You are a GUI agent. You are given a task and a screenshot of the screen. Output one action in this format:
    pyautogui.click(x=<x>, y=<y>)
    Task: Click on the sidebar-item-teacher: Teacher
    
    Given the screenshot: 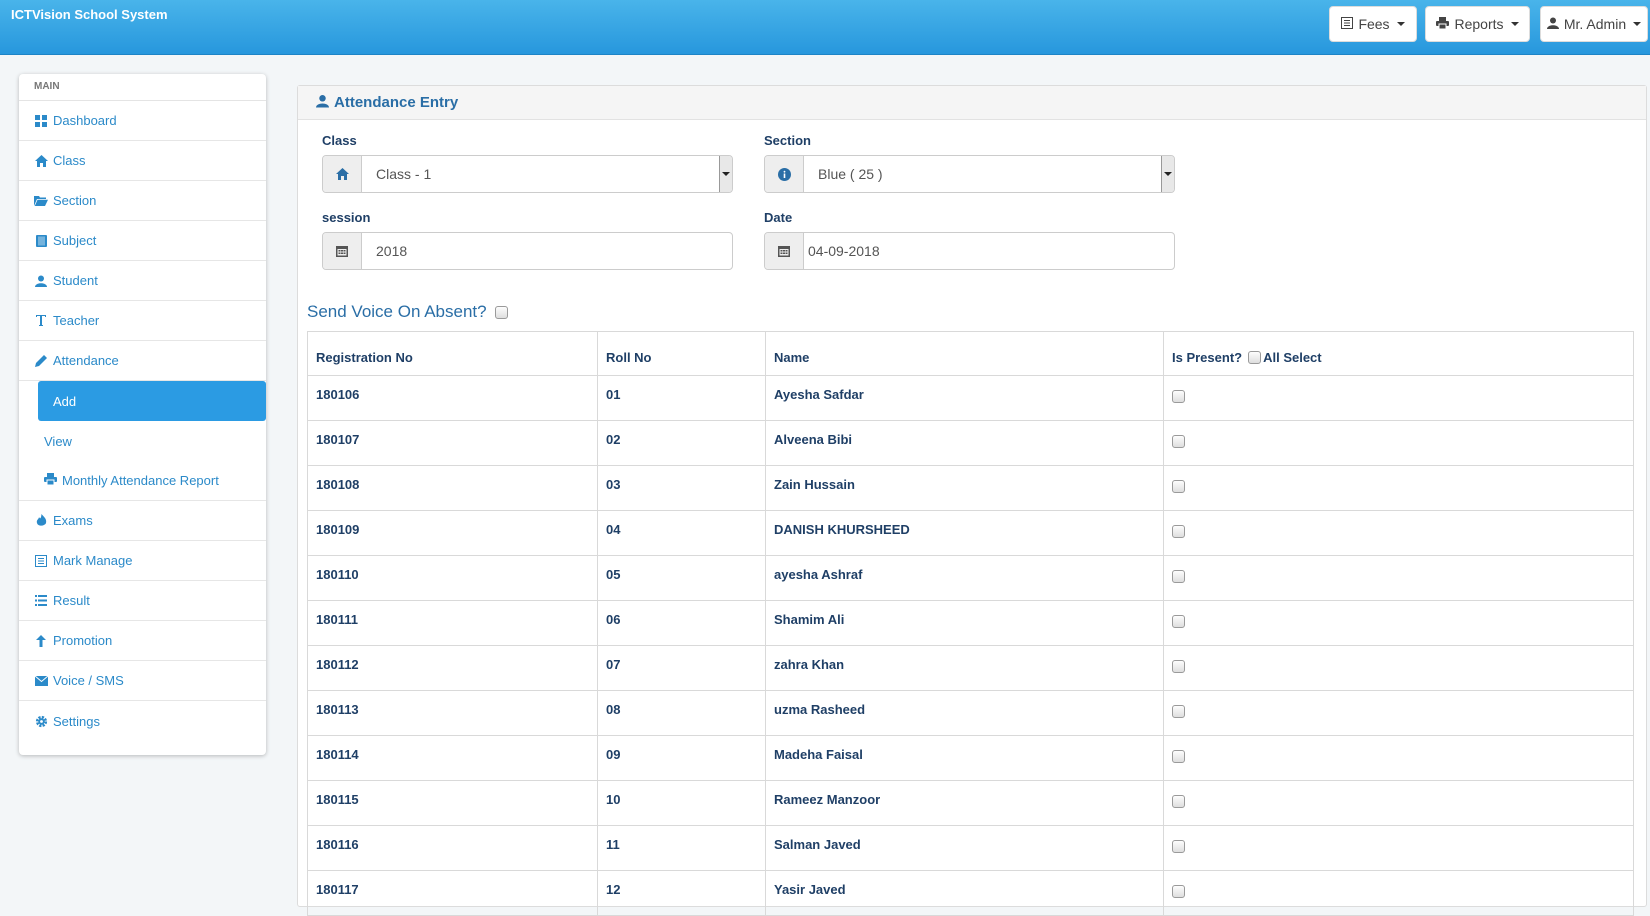 What is the action you would take?
    pyautogui.click(x=142, y=321)
    